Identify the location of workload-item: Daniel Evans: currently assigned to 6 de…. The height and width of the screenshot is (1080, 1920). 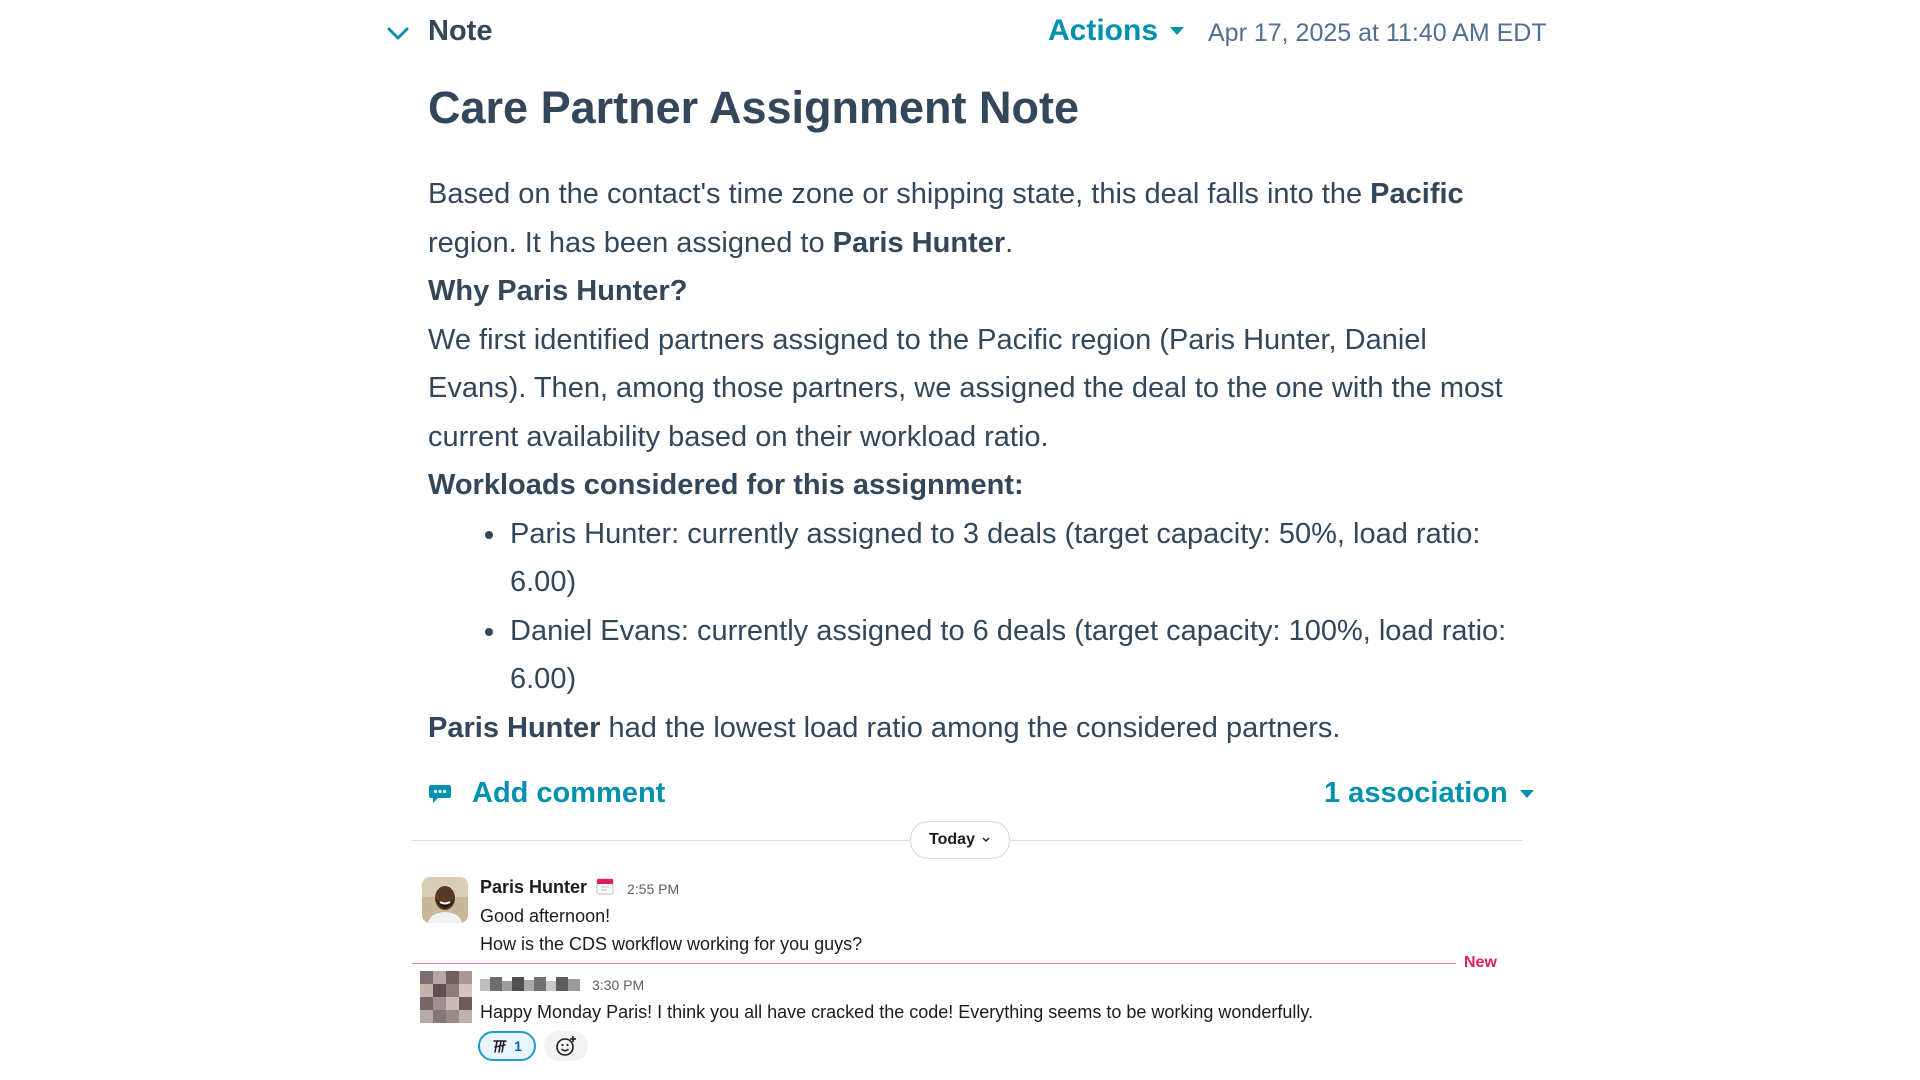
(1008, 655).